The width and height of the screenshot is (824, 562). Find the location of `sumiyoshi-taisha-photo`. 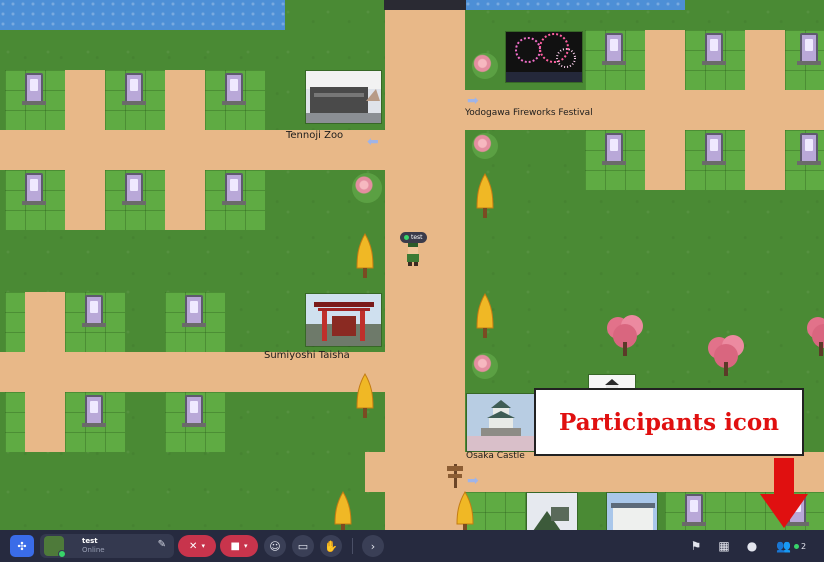

sumiyoshi-taisha-photo is located at coordinates (343, 320).